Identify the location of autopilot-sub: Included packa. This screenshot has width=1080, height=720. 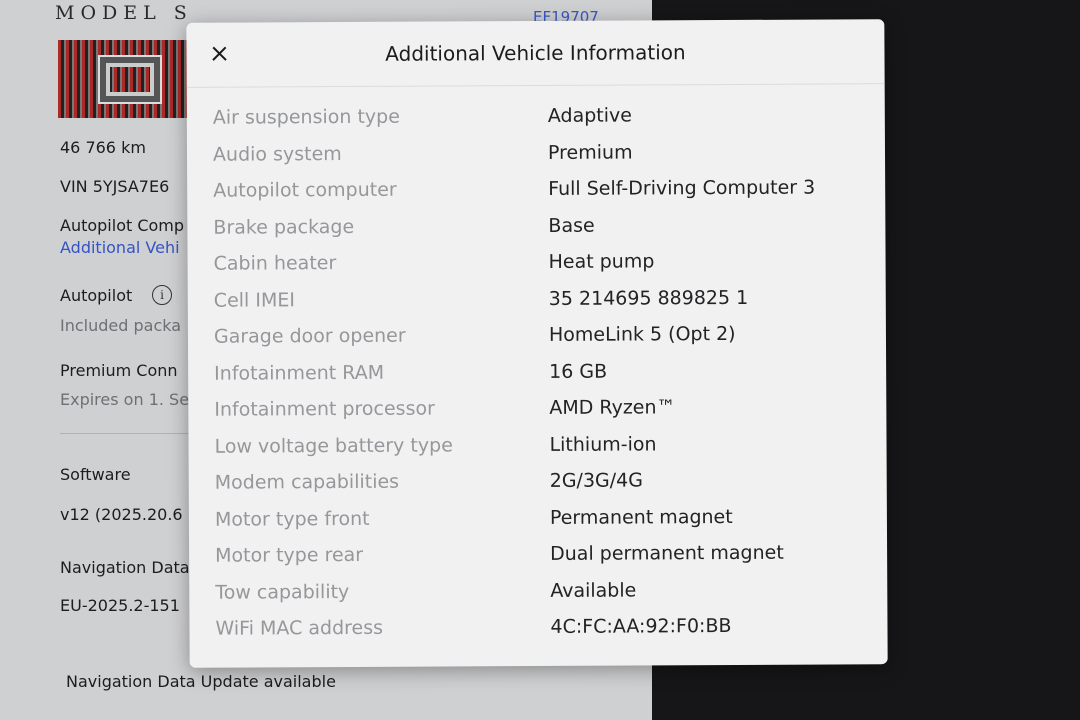
(121, 325).